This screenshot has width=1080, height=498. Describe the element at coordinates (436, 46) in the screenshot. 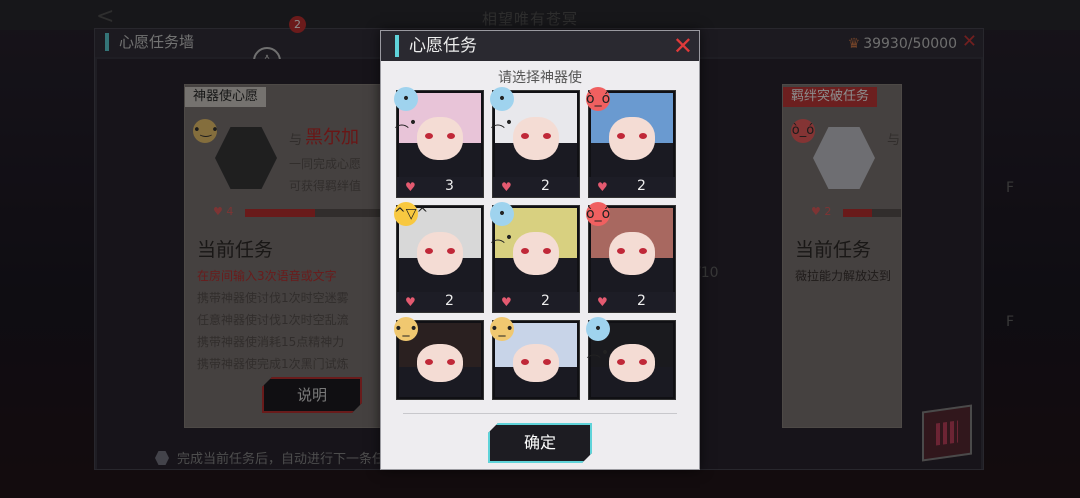

I see `modal-title: 心愿任务` at that location.